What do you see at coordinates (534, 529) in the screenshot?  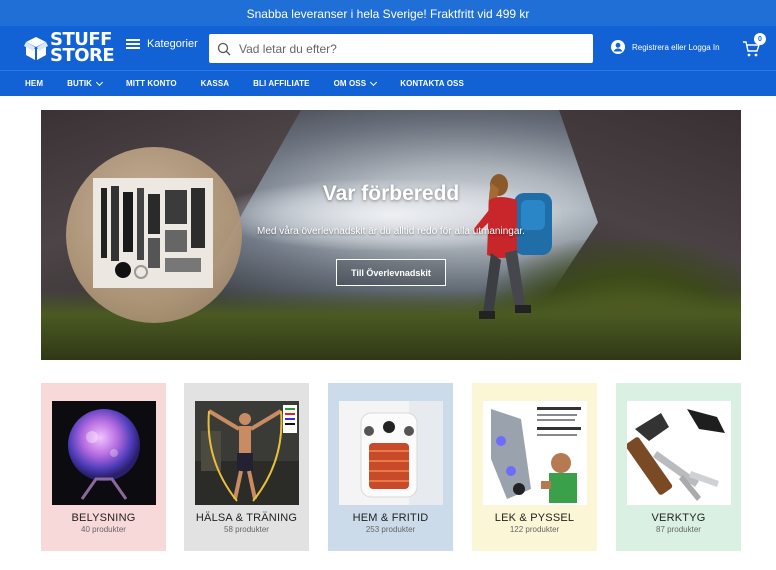 I see `category-count: 122 produkter` at bounding box center [534, 529].